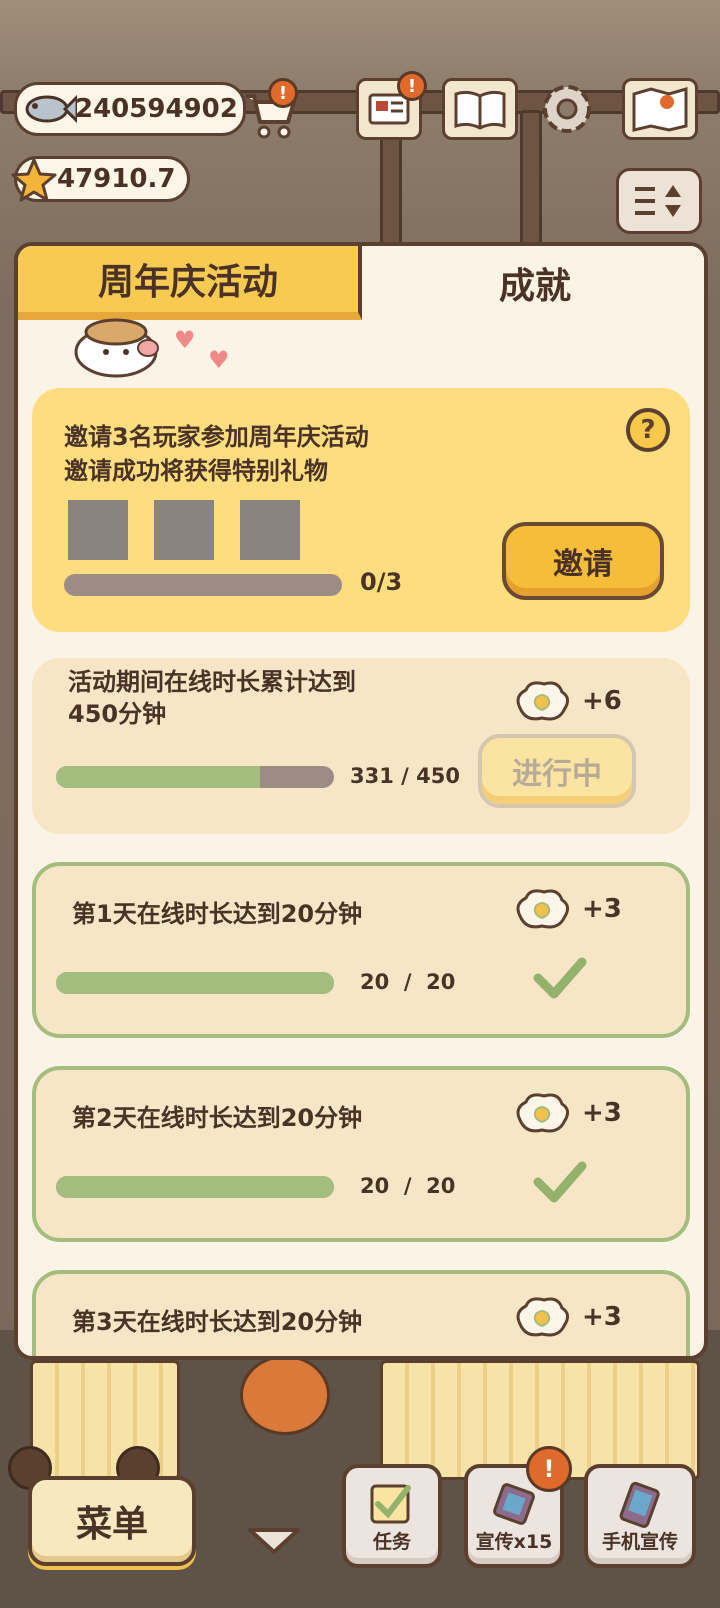 Image resolution: width=720 pixels, height=1608 pixels. I want to click on map-button, so click(660, 109).